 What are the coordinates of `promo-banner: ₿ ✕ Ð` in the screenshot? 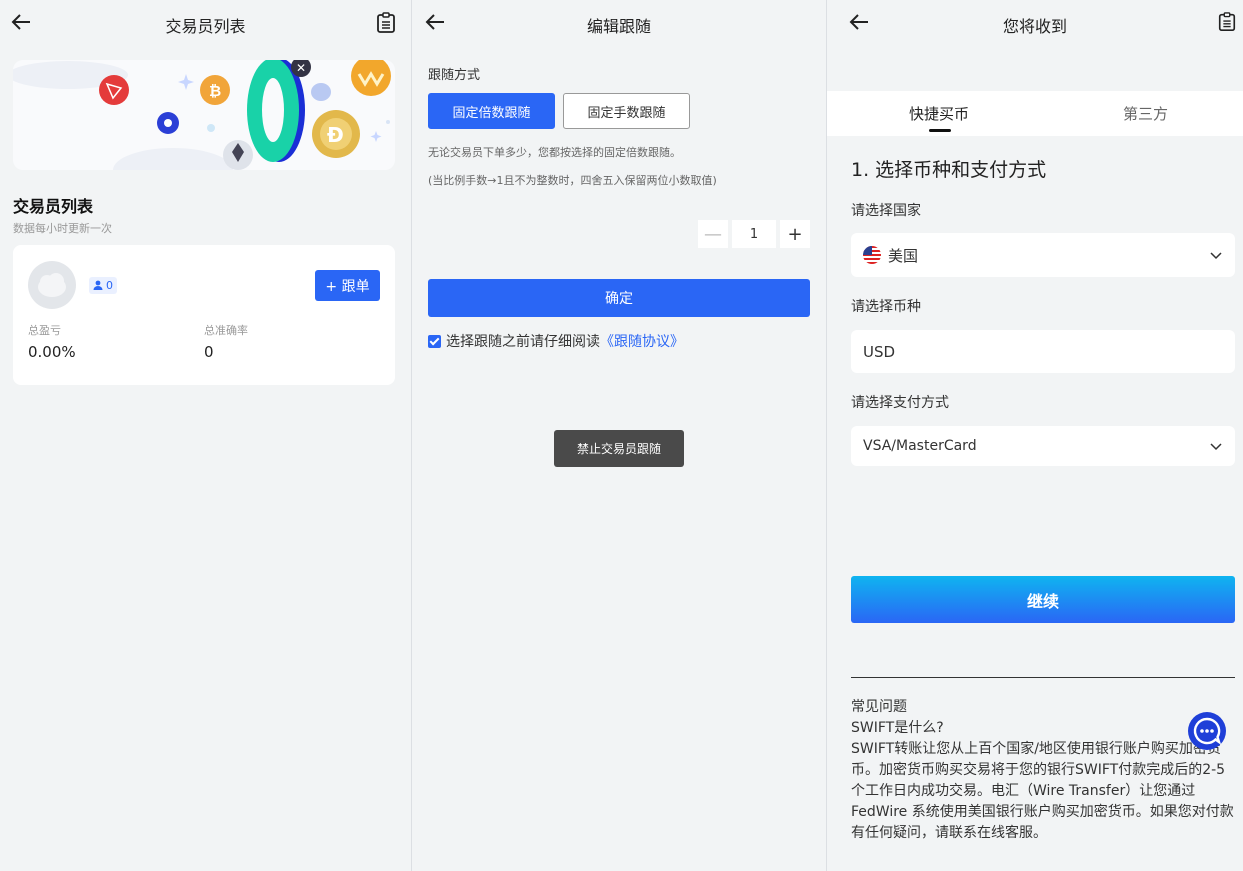 It's located at (204, 115).